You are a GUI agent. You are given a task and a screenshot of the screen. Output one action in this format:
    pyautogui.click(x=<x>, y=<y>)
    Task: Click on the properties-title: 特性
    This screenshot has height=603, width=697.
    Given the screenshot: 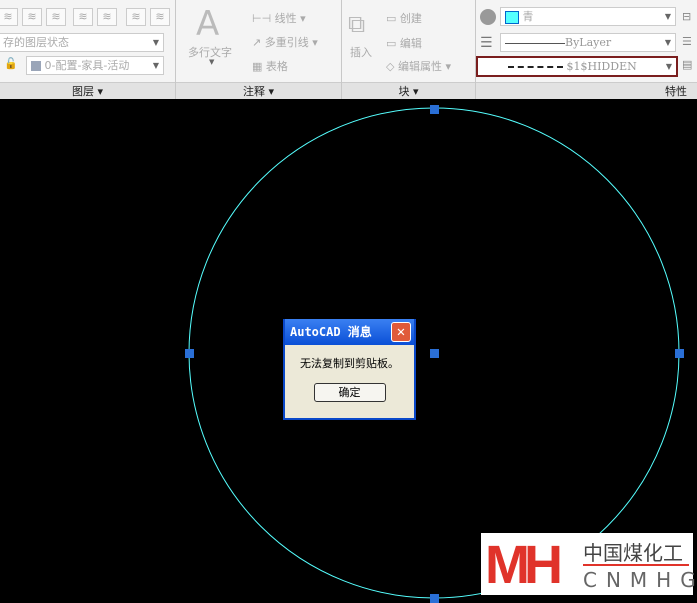 What is the action you would take?
    pyautogui.click(x=676, y=91)
    